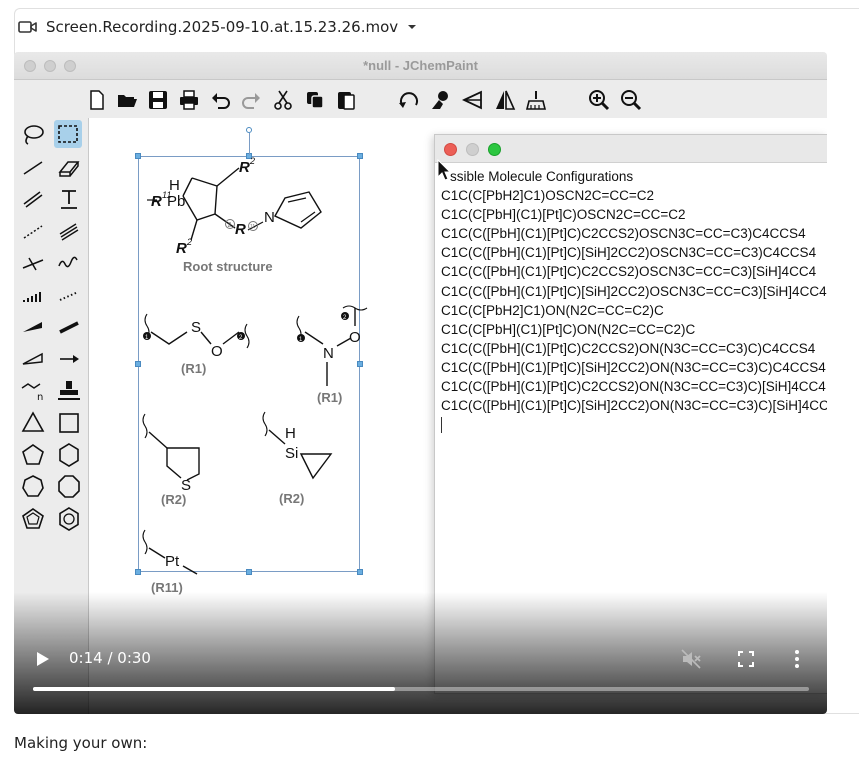 This screenshot has width=859, height=764. What do you see at coordinates (315, 100) in the screenshot?
I see `copy-icon` at bounding box center [315, 100].